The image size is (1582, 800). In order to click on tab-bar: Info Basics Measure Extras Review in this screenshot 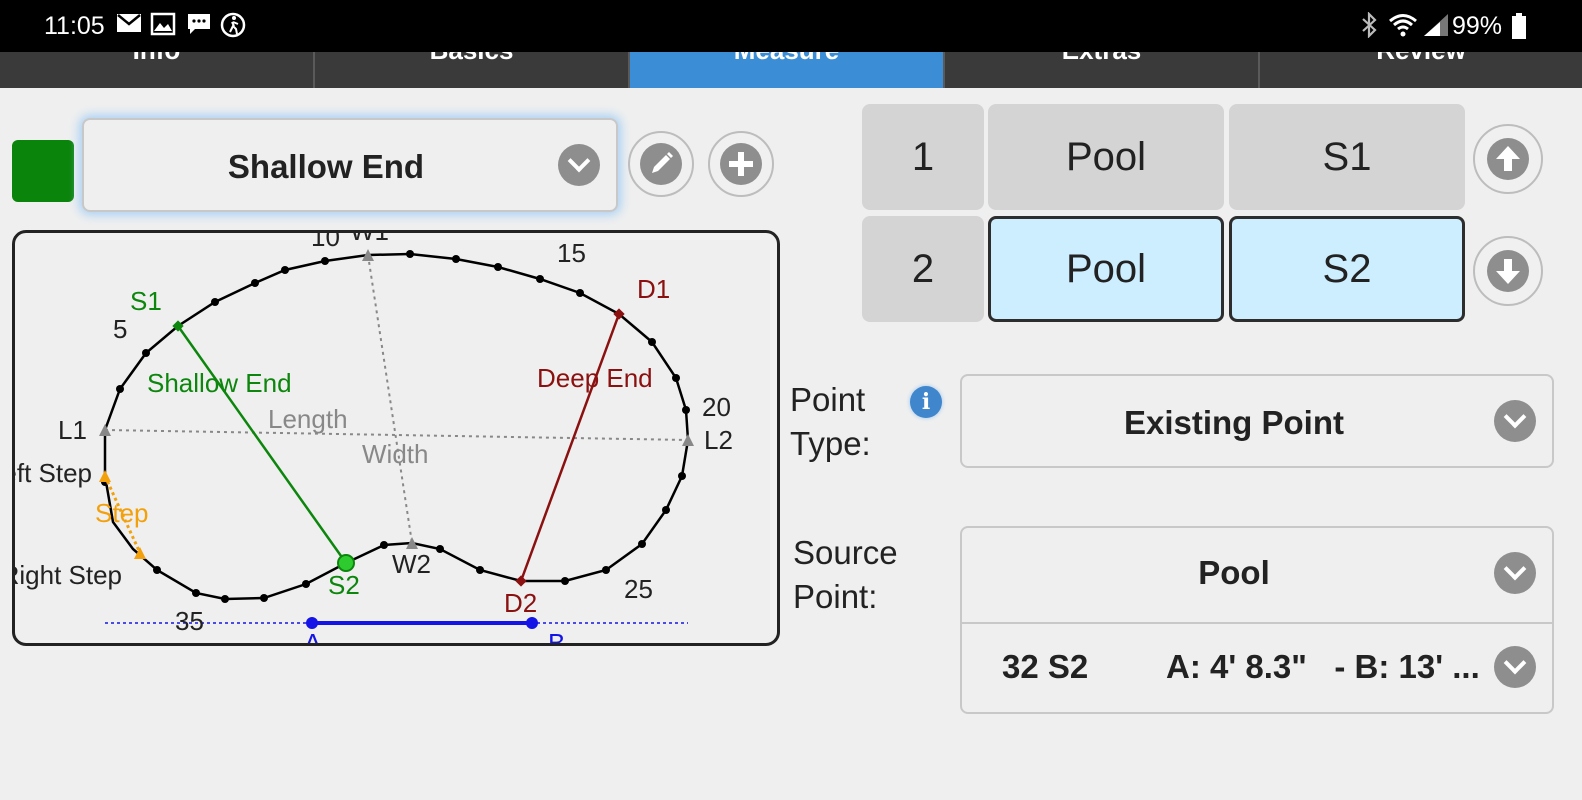, I will do `click(791, 70)`.